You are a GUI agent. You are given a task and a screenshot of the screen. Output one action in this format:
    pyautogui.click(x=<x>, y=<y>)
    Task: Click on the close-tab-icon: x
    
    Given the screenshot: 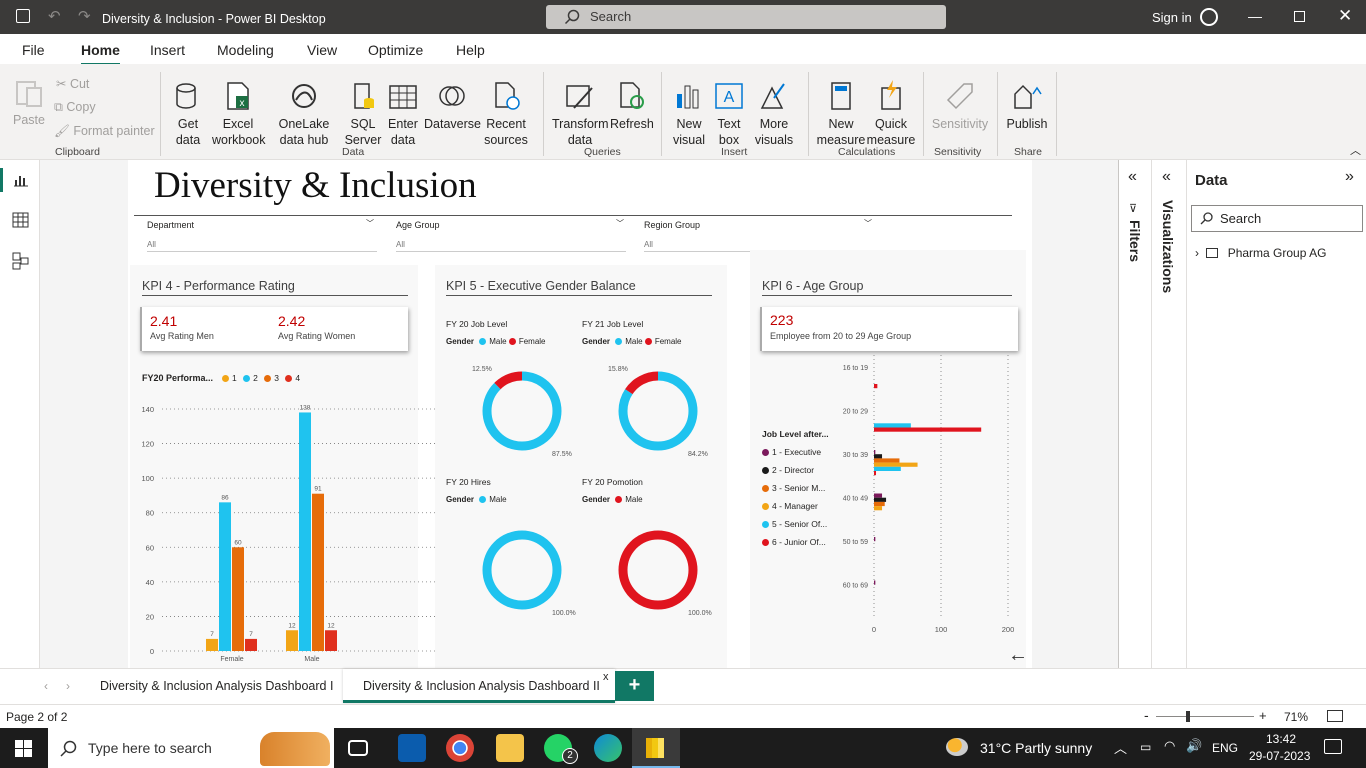 What is the action you would take?
    pyautogui.click(x=606, y=677)
    